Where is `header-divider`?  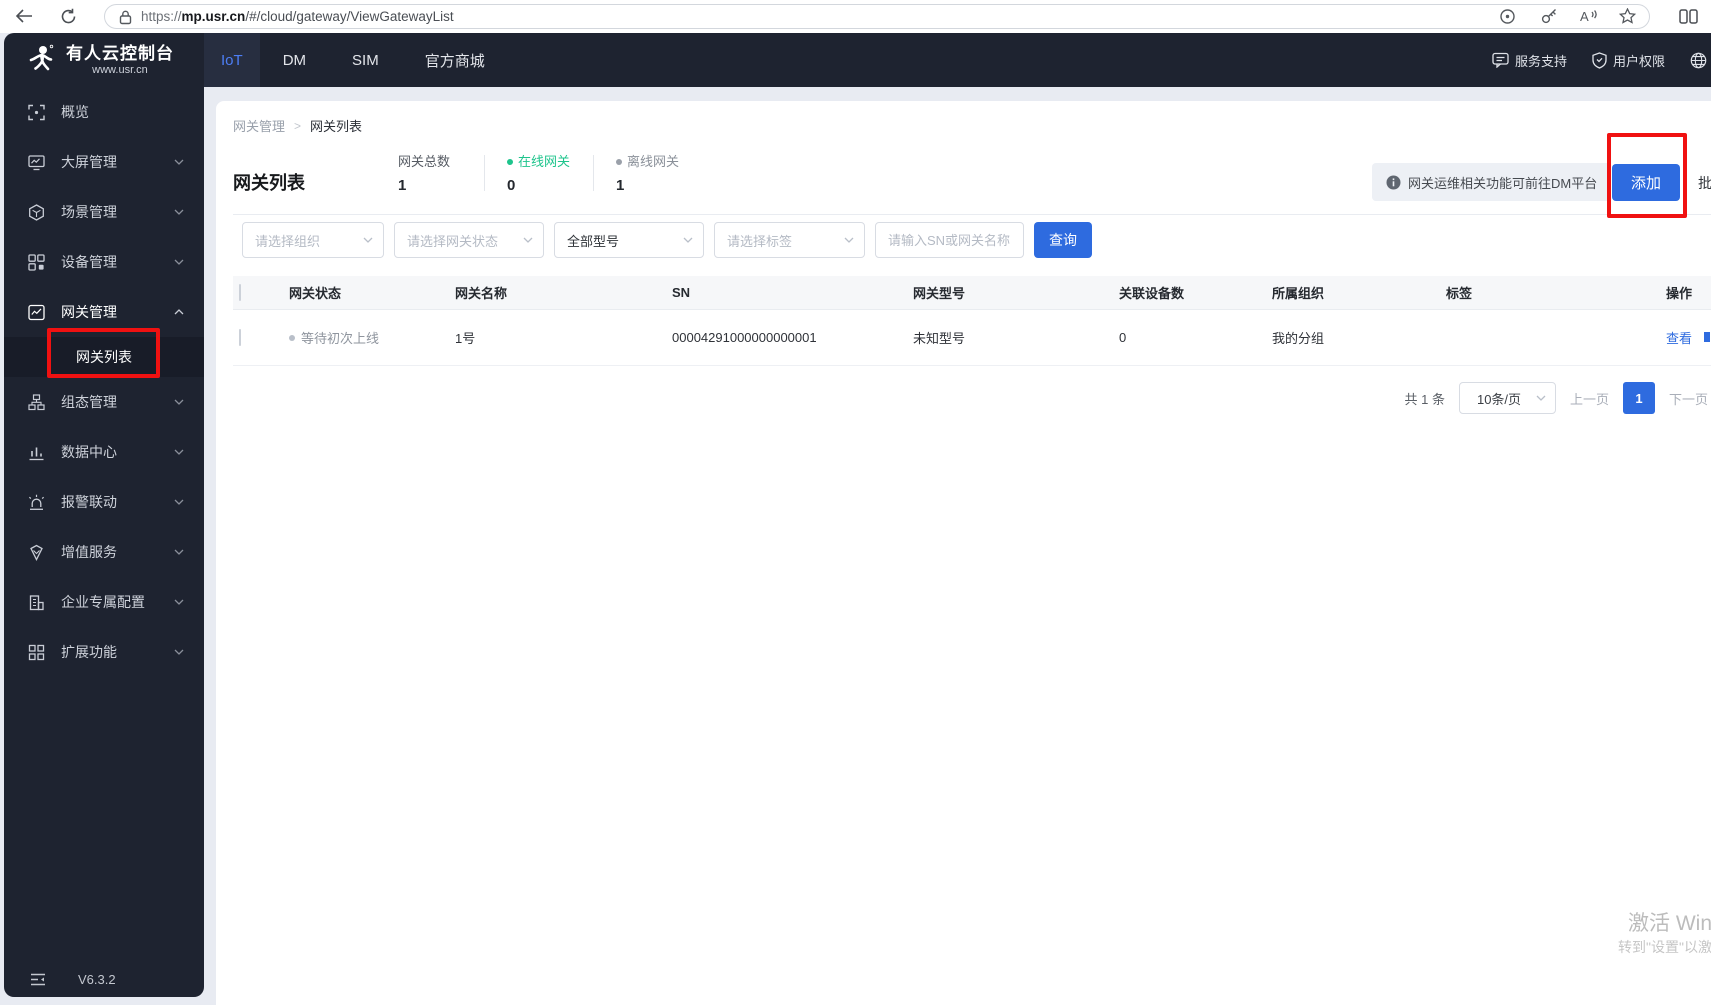 header-divider is located at coordinates (972, 214).